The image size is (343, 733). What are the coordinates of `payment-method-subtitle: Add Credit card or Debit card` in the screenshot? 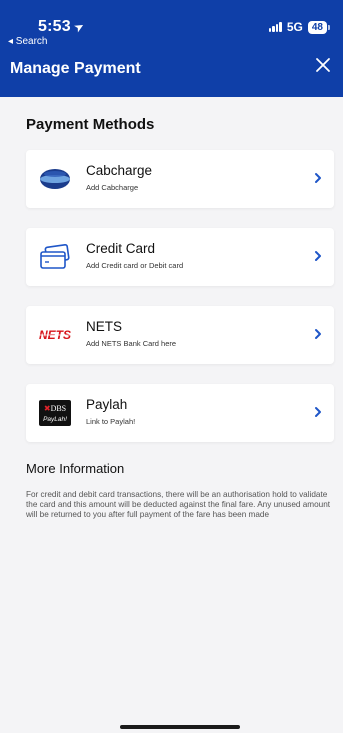 It's located at (135, 265).